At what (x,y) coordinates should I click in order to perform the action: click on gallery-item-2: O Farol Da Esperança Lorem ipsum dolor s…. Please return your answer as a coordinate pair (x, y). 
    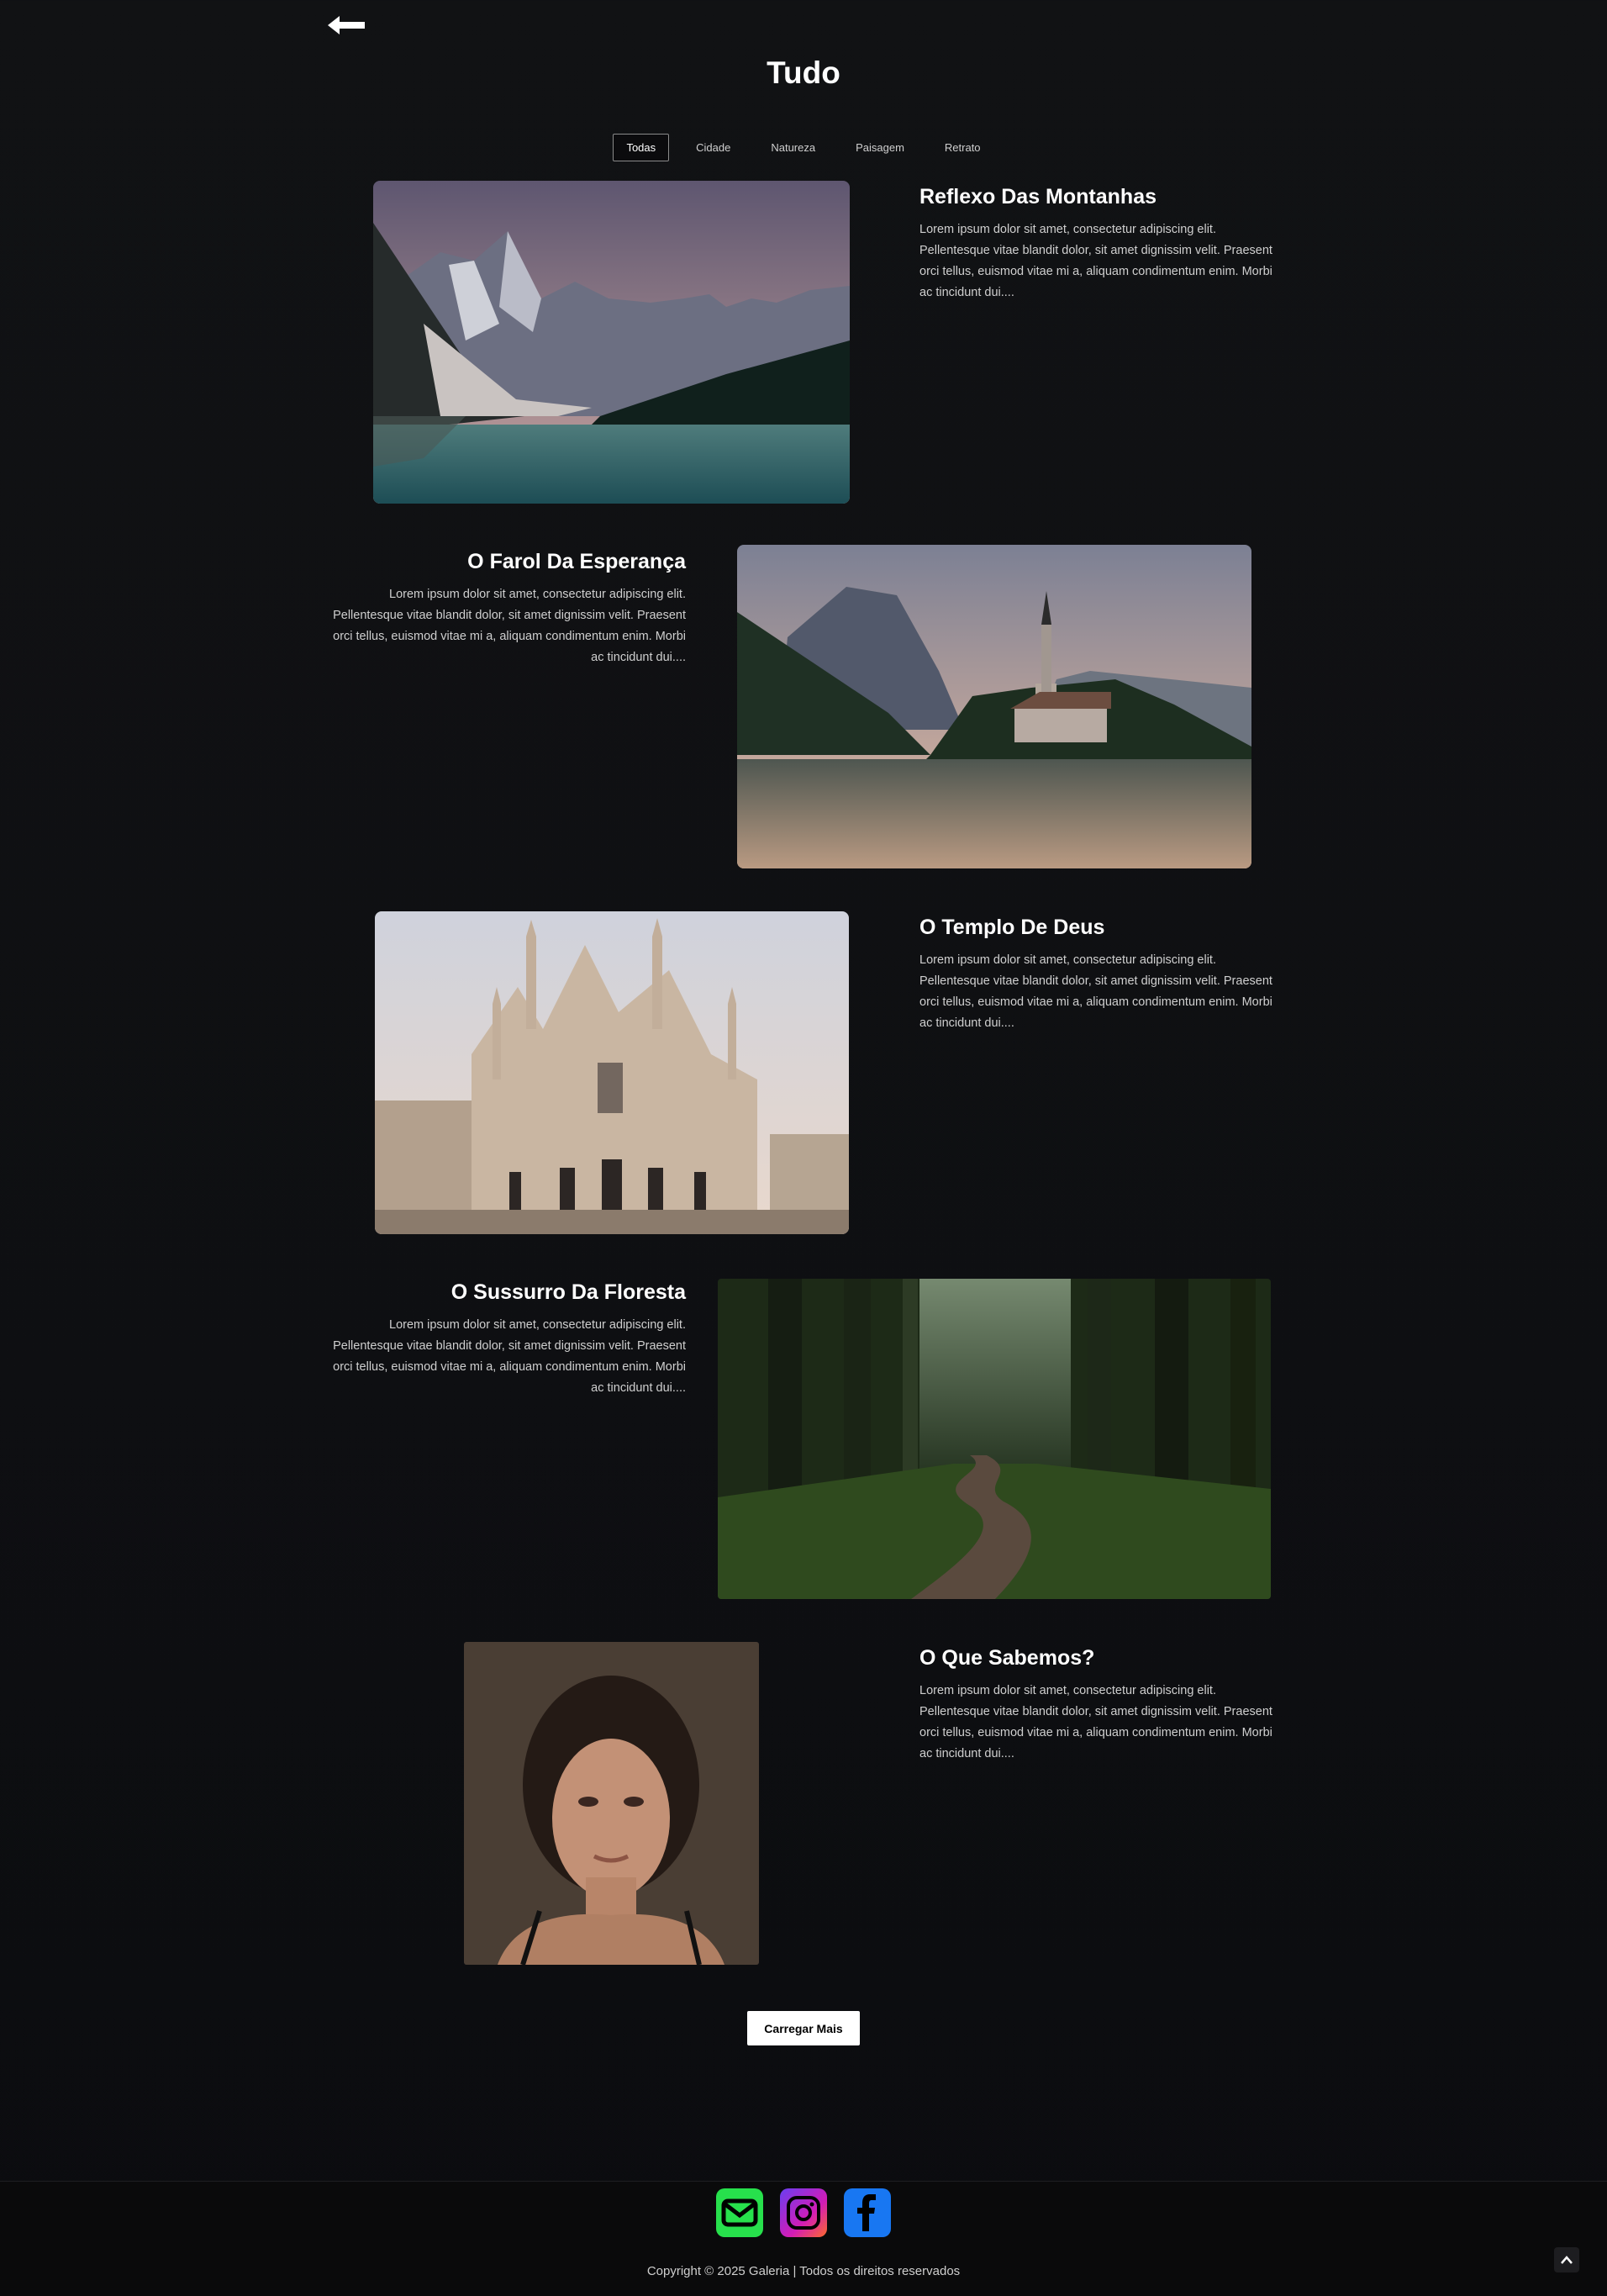
    Looking at the image, I should click on (510, 609).